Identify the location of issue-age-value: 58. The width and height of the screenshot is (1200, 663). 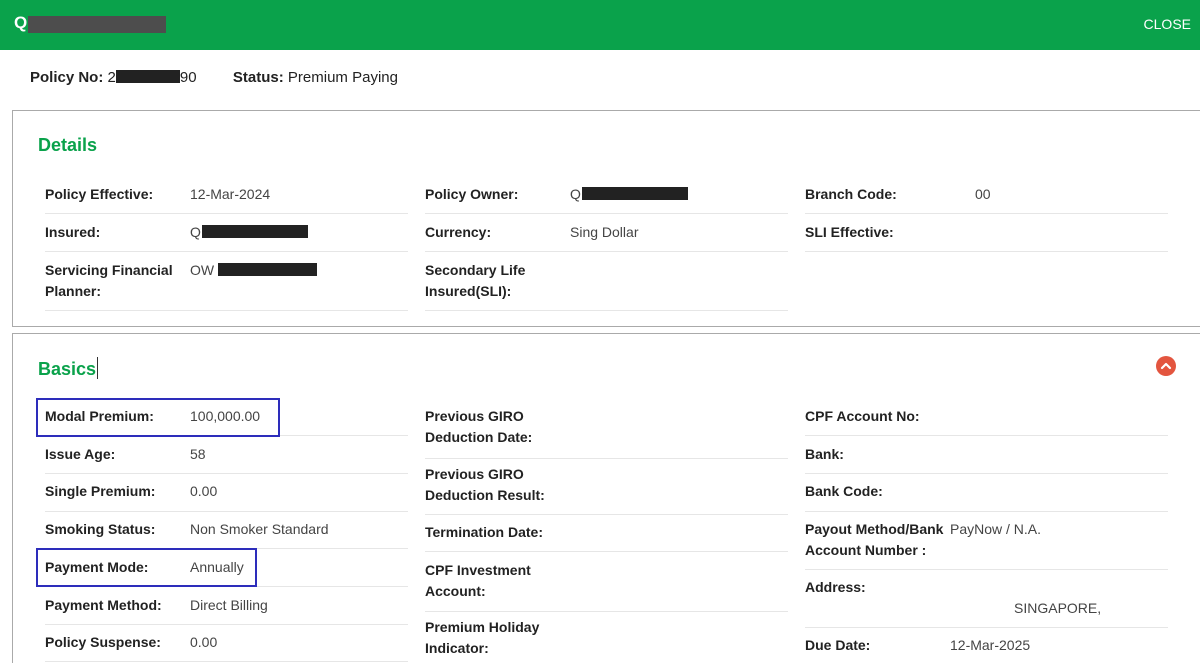
(198, 454).